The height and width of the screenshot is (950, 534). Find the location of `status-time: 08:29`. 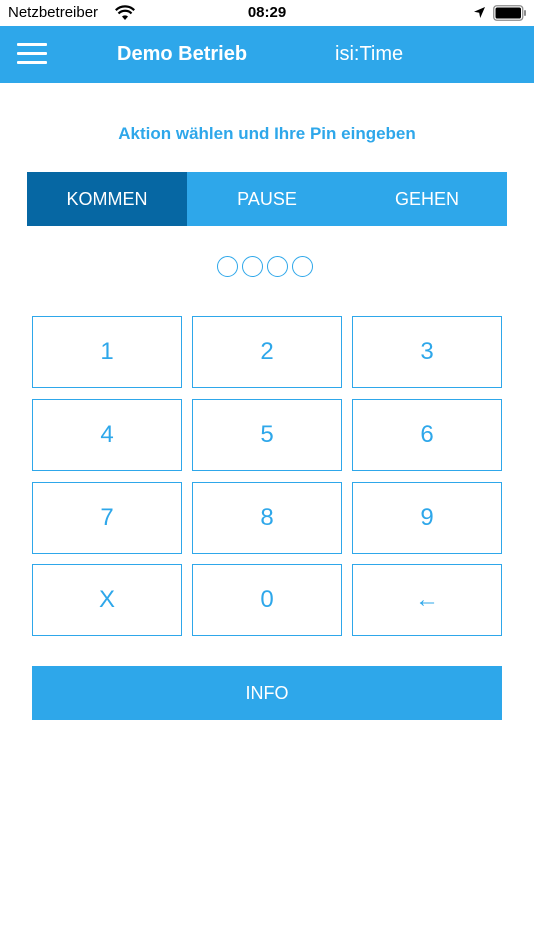

status-time: 08:29 is located at coordinates (267, 12).